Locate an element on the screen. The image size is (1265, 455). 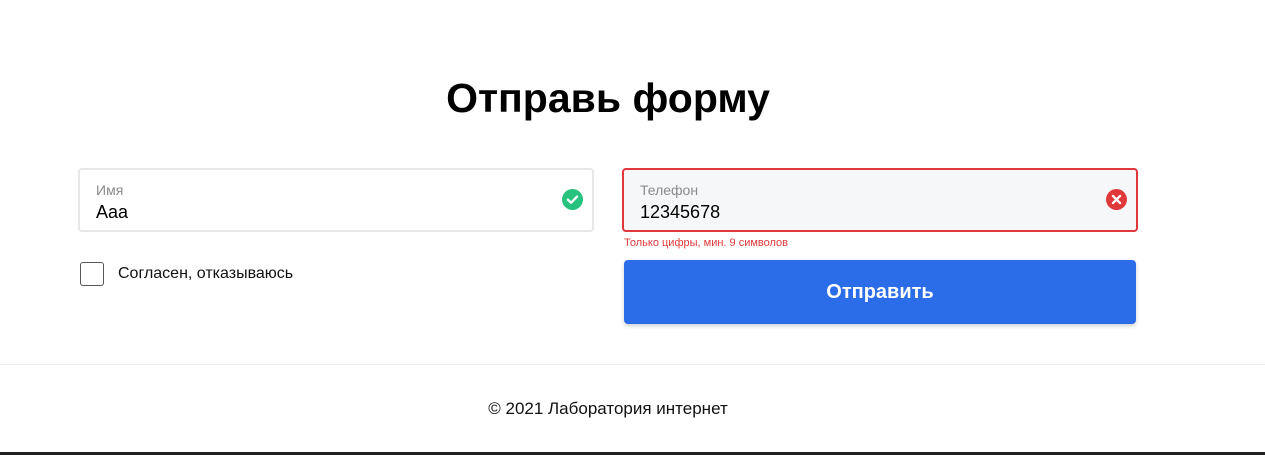
phone-error-message: Только цифры, мин. 9 символов is located at coordinates (706, 243).